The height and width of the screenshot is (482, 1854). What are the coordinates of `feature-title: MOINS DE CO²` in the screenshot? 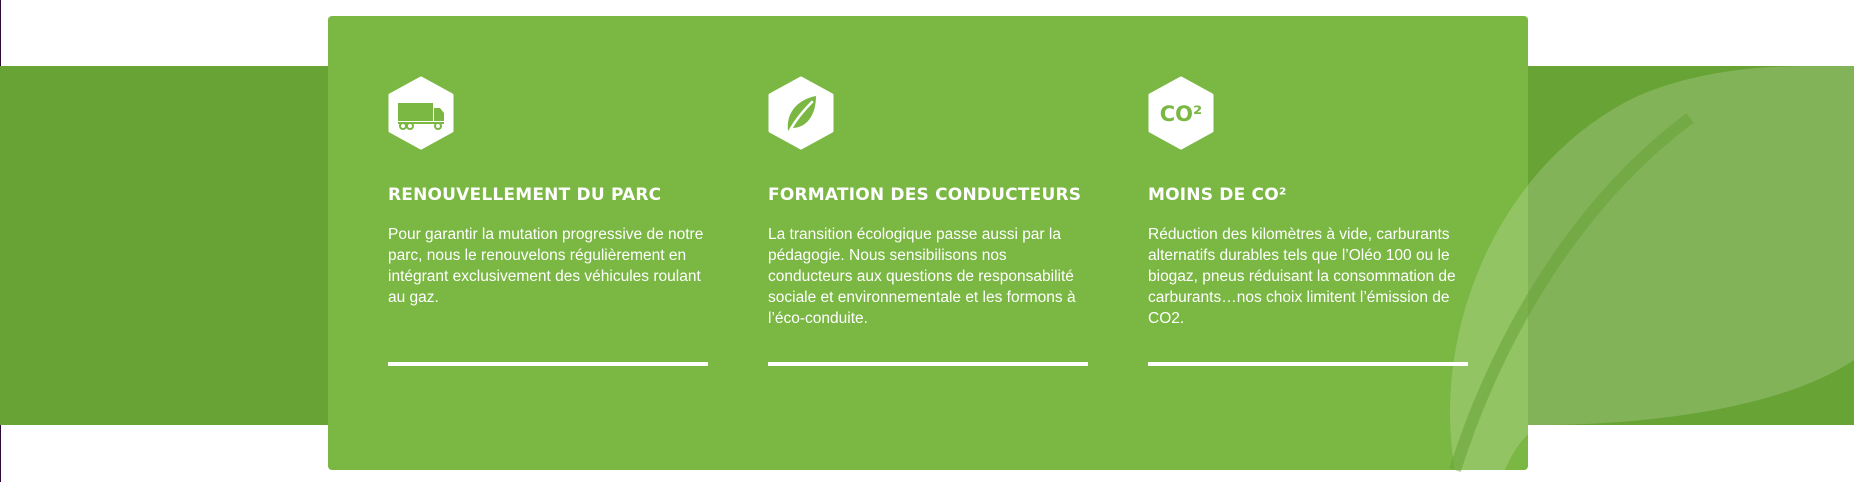 It's located at (1217, 195).